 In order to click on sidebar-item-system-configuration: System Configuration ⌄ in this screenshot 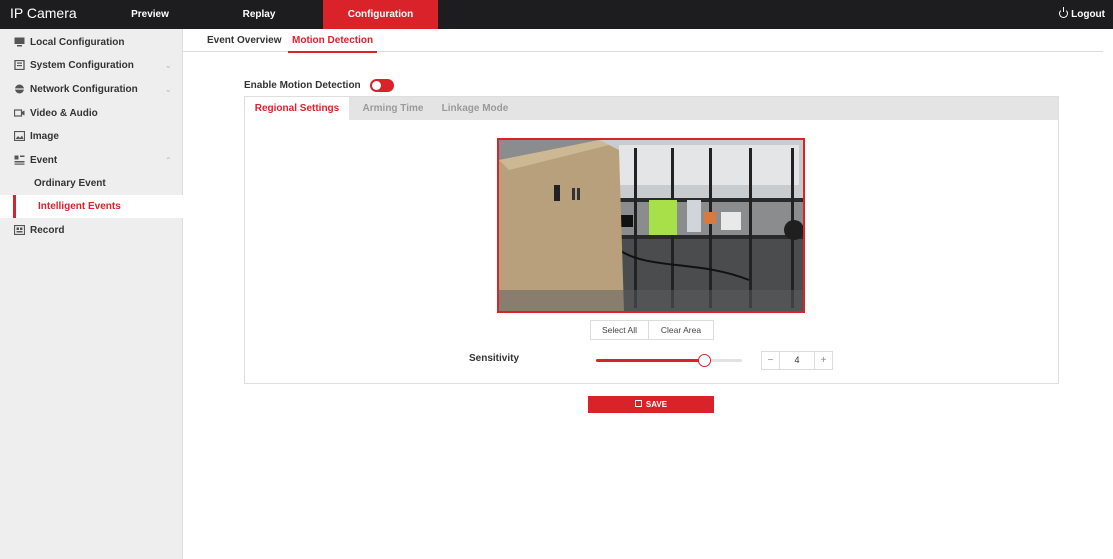, I will do `click(91, 65)`.